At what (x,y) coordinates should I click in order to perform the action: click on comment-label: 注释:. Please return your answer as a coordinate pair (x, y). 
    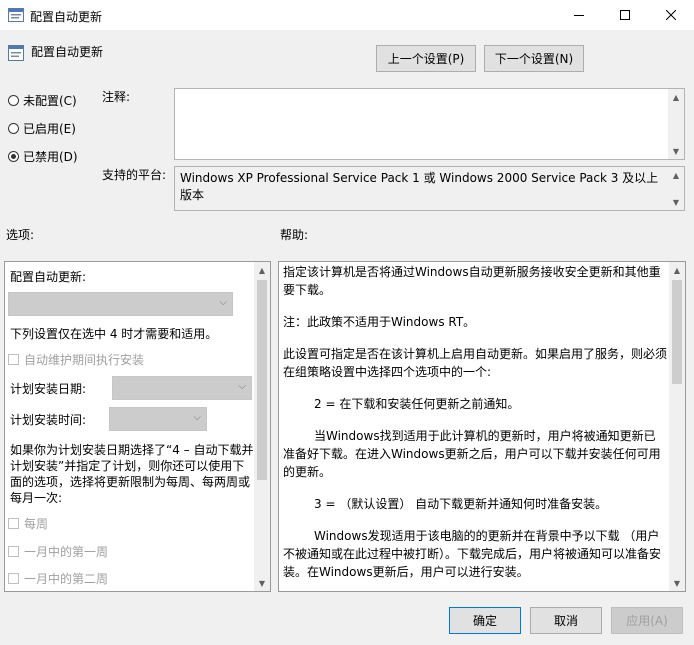
    Looking at the image, I should click on (116, 97).